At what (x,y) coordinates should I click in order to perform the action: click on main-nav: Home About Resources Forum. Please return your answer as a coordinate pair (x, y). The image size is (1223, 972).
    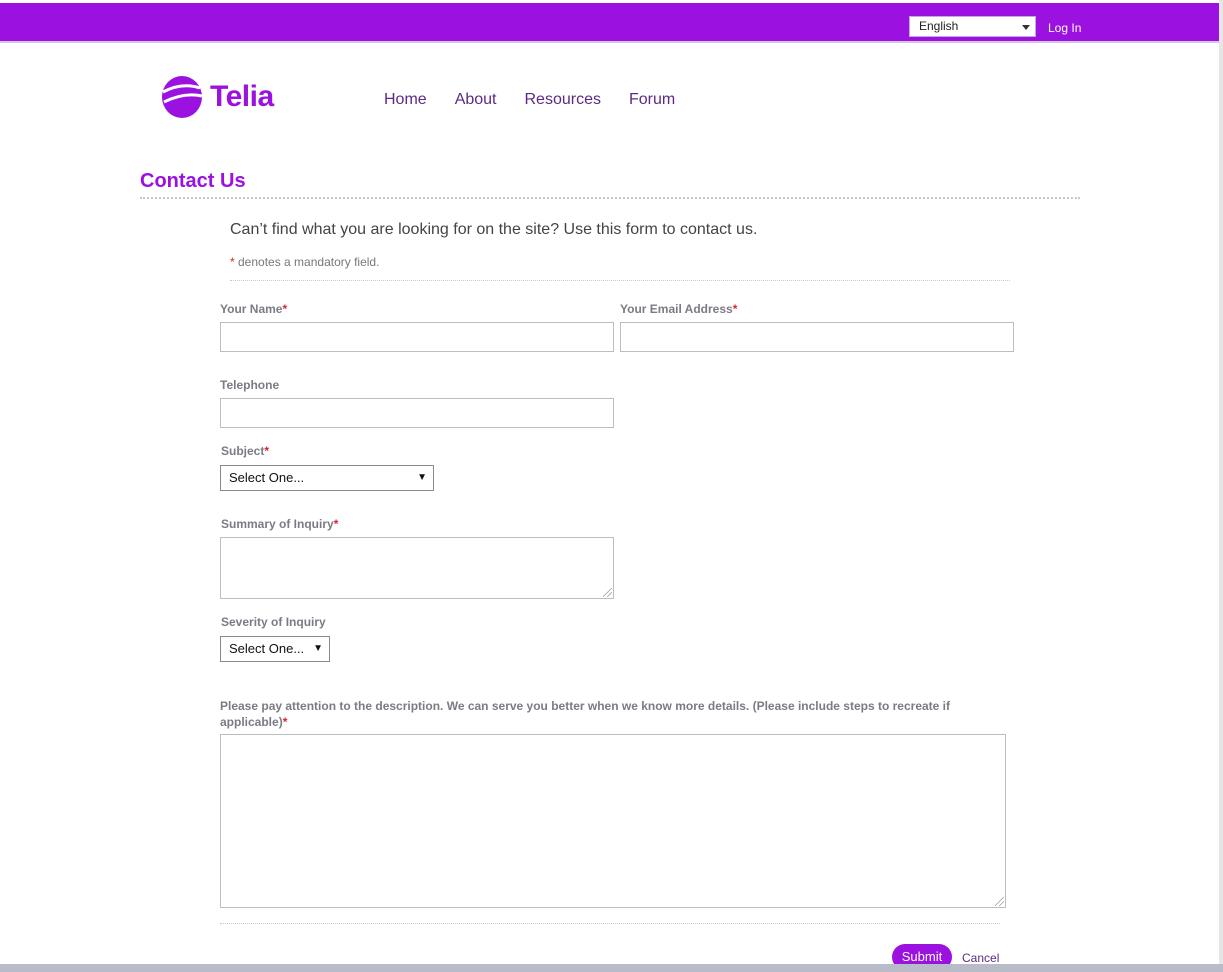
    Looking at the image, I should click on (543, 100).